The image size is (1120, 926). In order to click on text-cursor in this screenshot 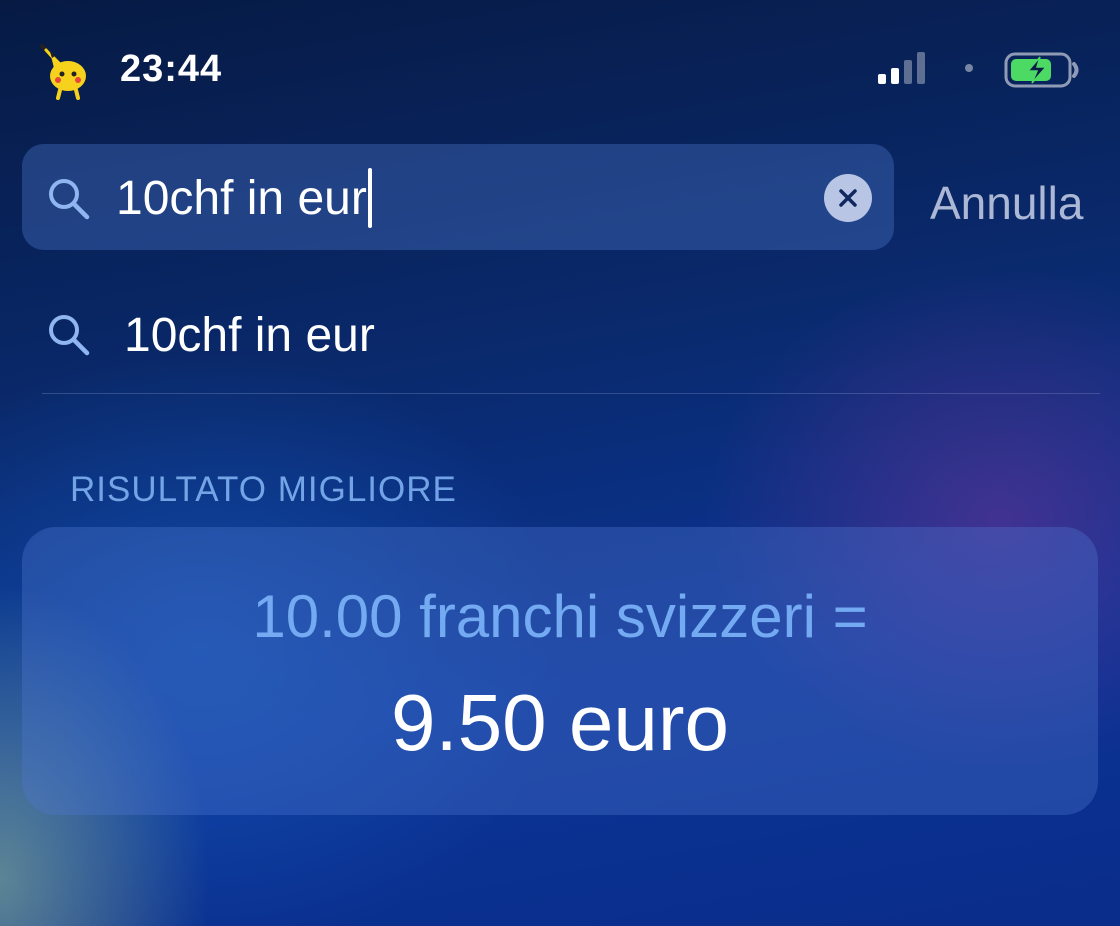, I will do `click(369, 198)`.